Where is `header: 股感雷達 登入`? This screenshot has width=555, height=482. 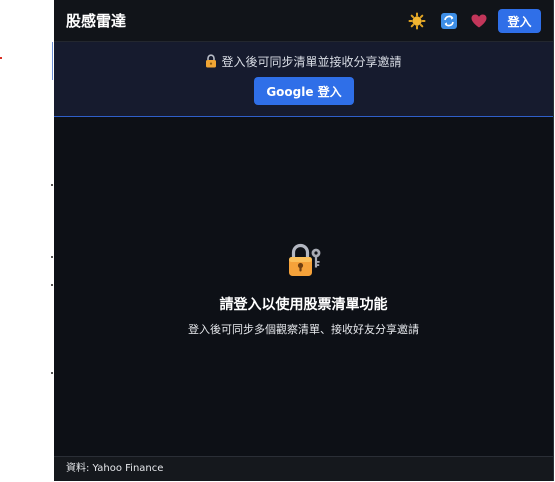 header: 股感雷達 登入 is located at coordinates (303, 21).